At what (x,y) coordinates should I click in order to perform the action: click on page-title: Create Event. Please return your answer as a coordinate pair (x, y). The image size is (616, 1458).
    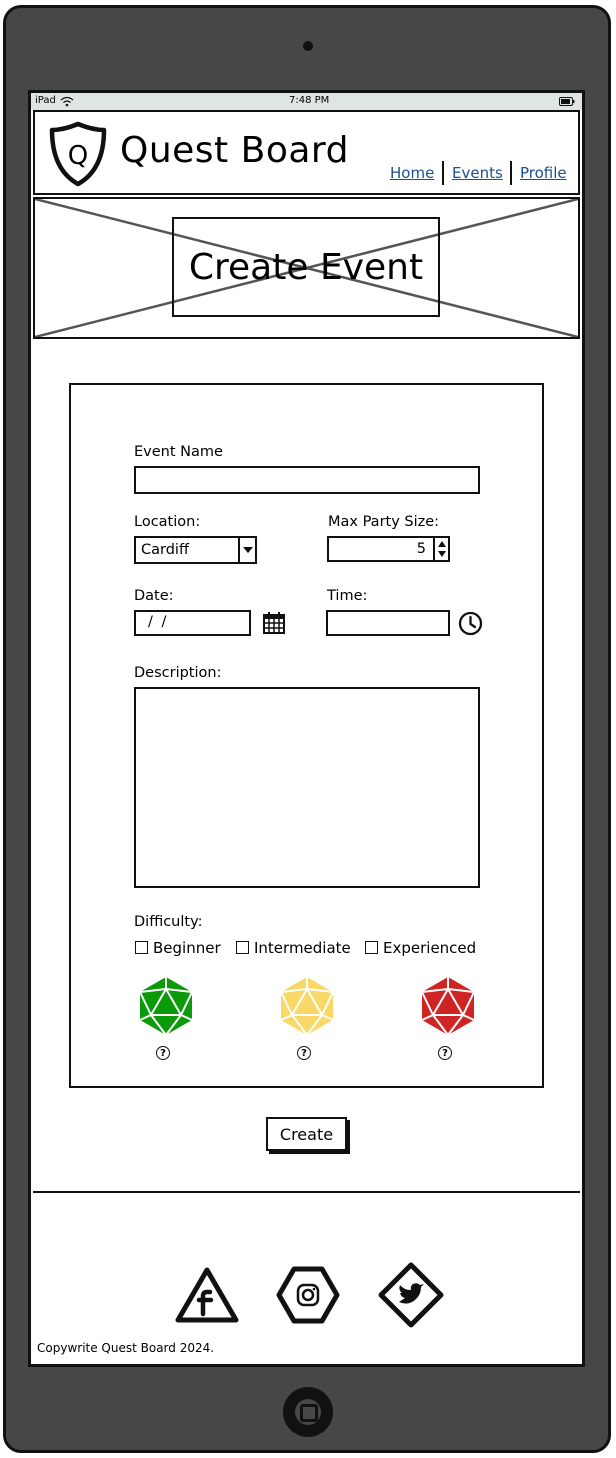
    Looking at the image, I should click on (306, 267).